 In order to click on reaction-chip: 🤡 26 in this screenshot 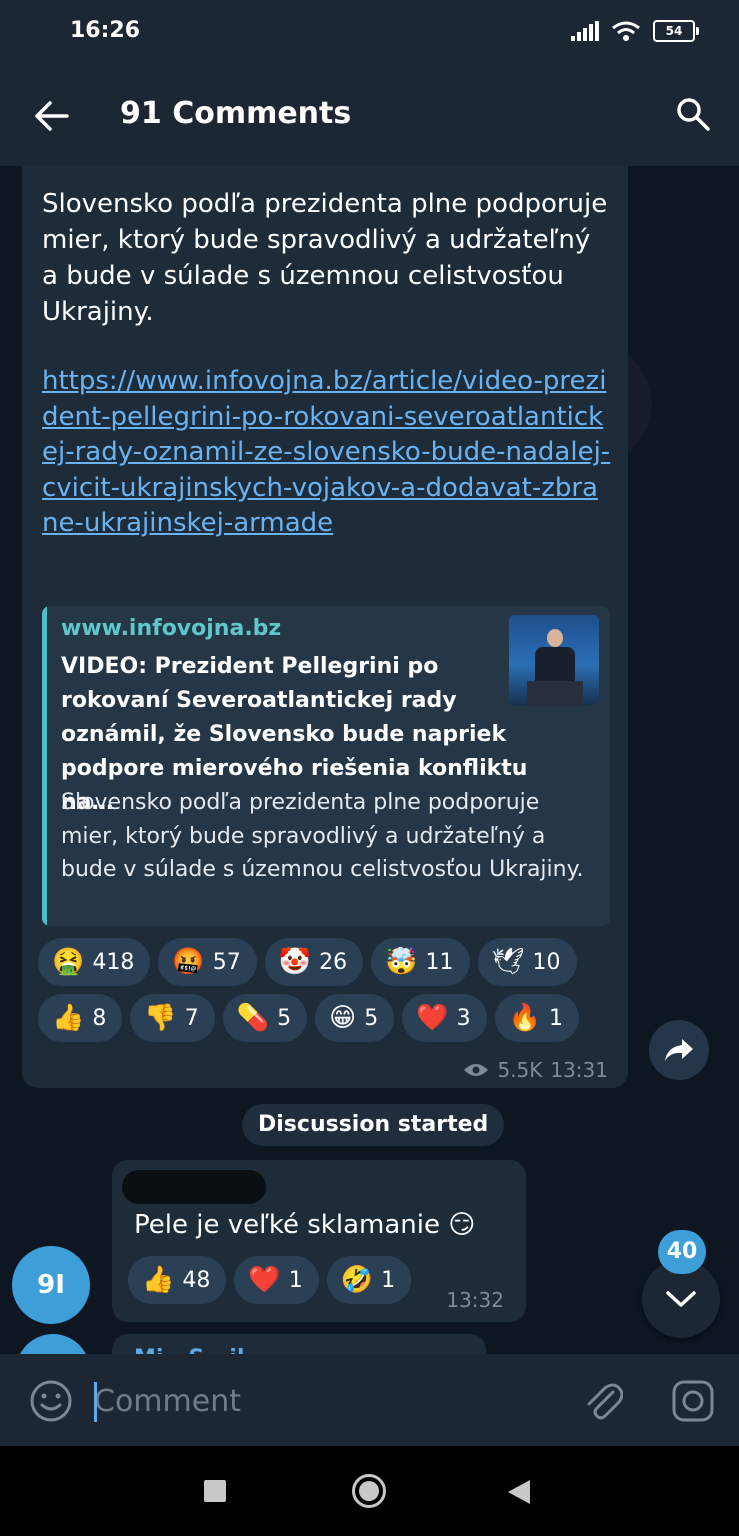, I will do `click(314, 962)`.